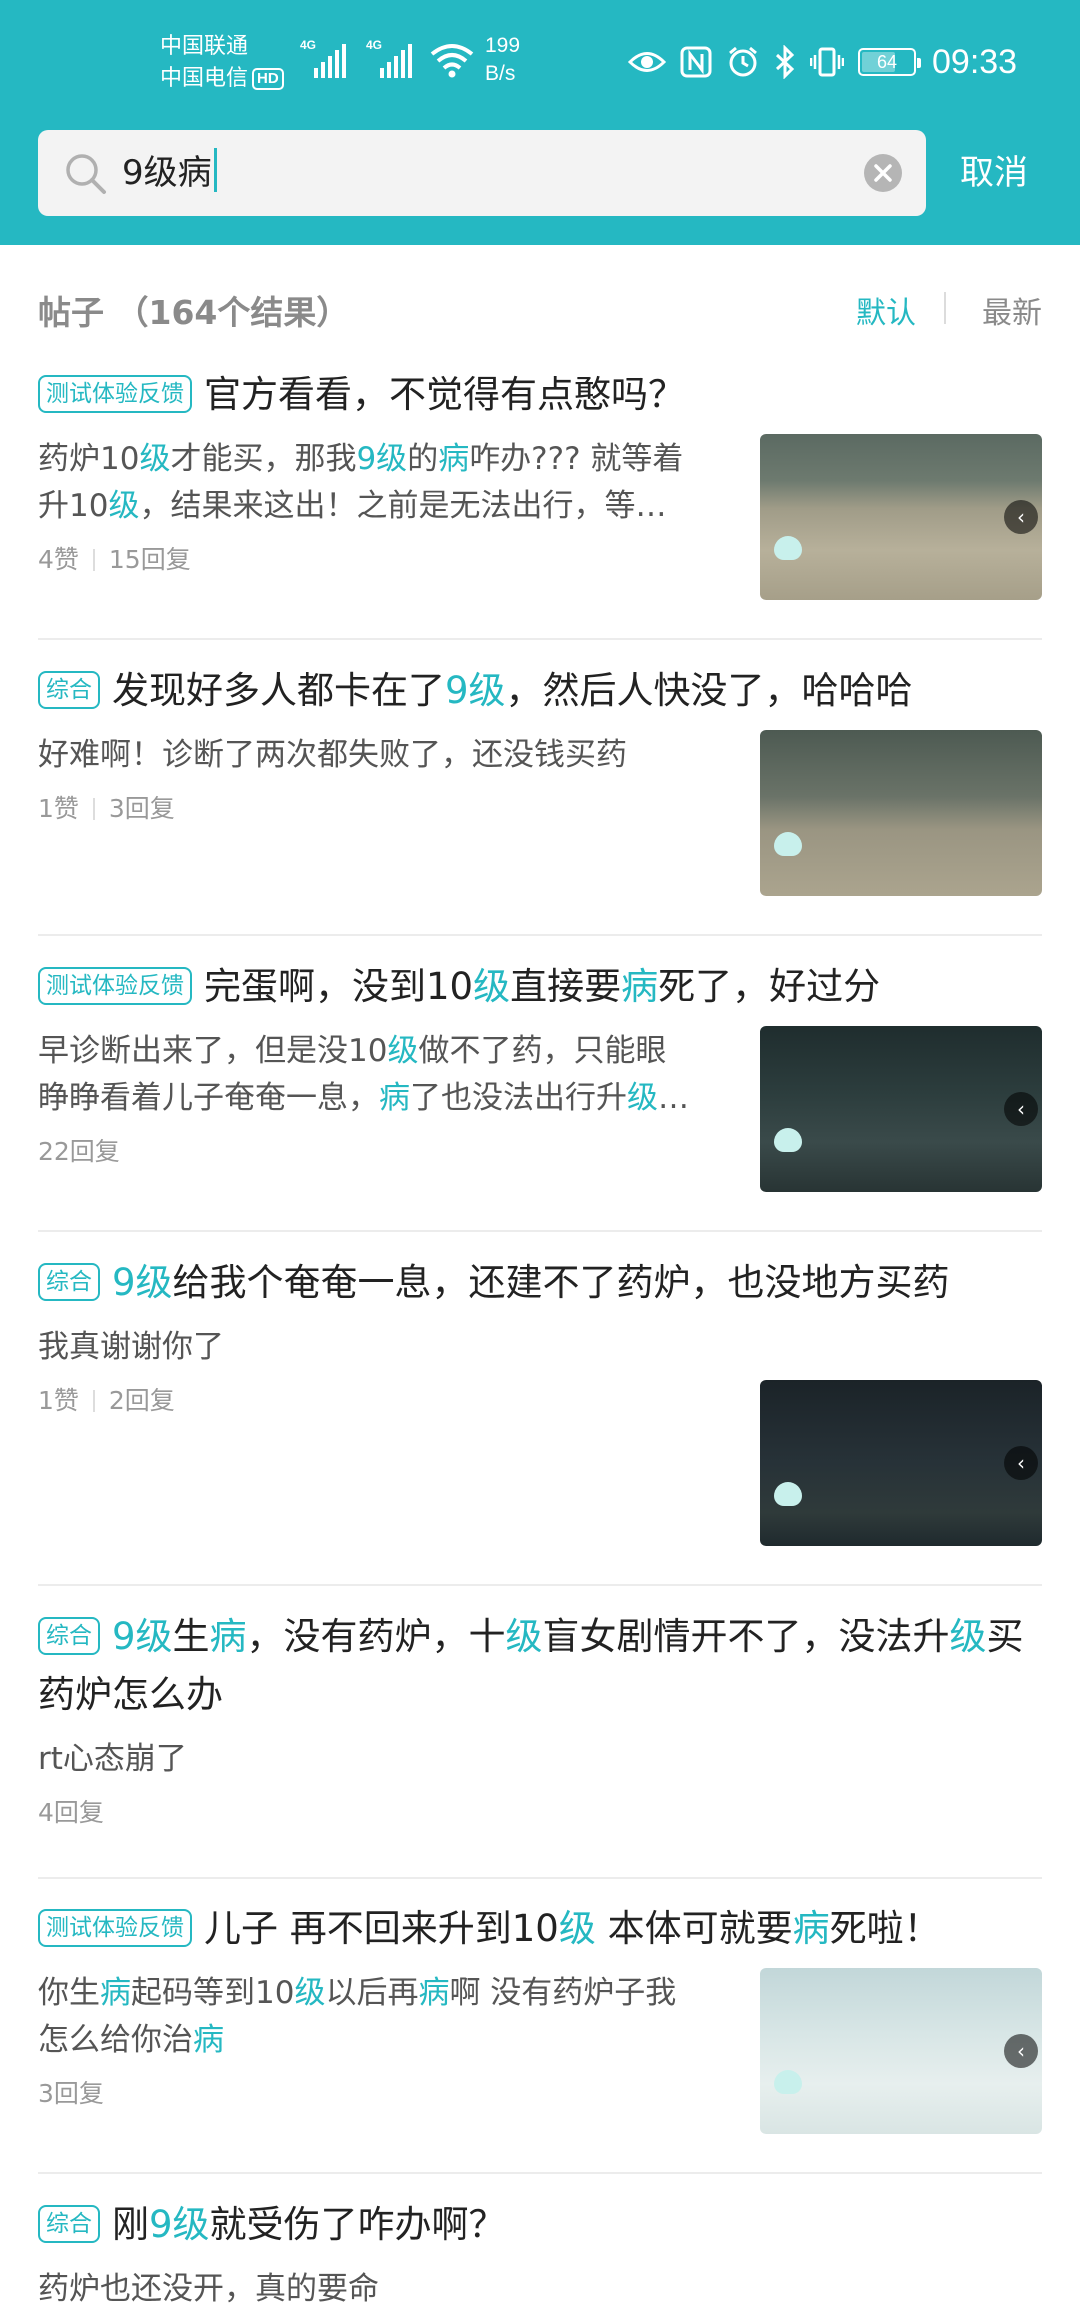  Describe the element at coordinates (1021, 1463) in the screenshot. I see `chevron-left-icon: ‹` at that location.